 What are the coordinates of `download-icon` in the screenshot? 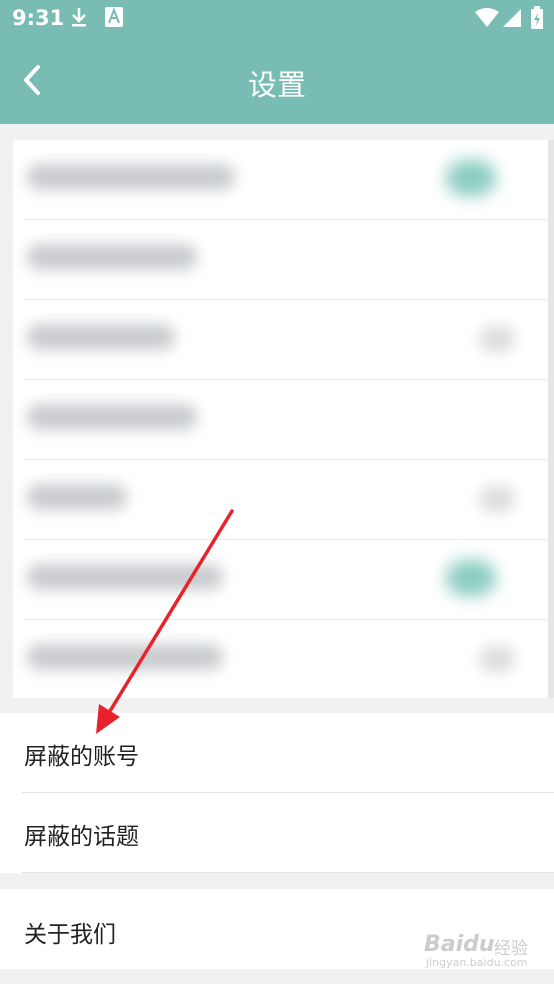 It's located at (79, 17).